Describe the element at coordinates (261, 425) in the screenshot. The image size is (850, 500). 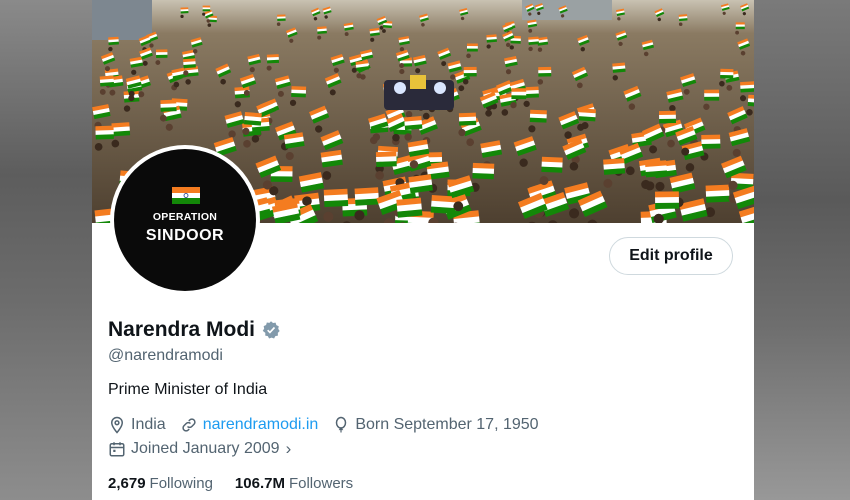
I see `website-link: narendramodi.in` at that location.